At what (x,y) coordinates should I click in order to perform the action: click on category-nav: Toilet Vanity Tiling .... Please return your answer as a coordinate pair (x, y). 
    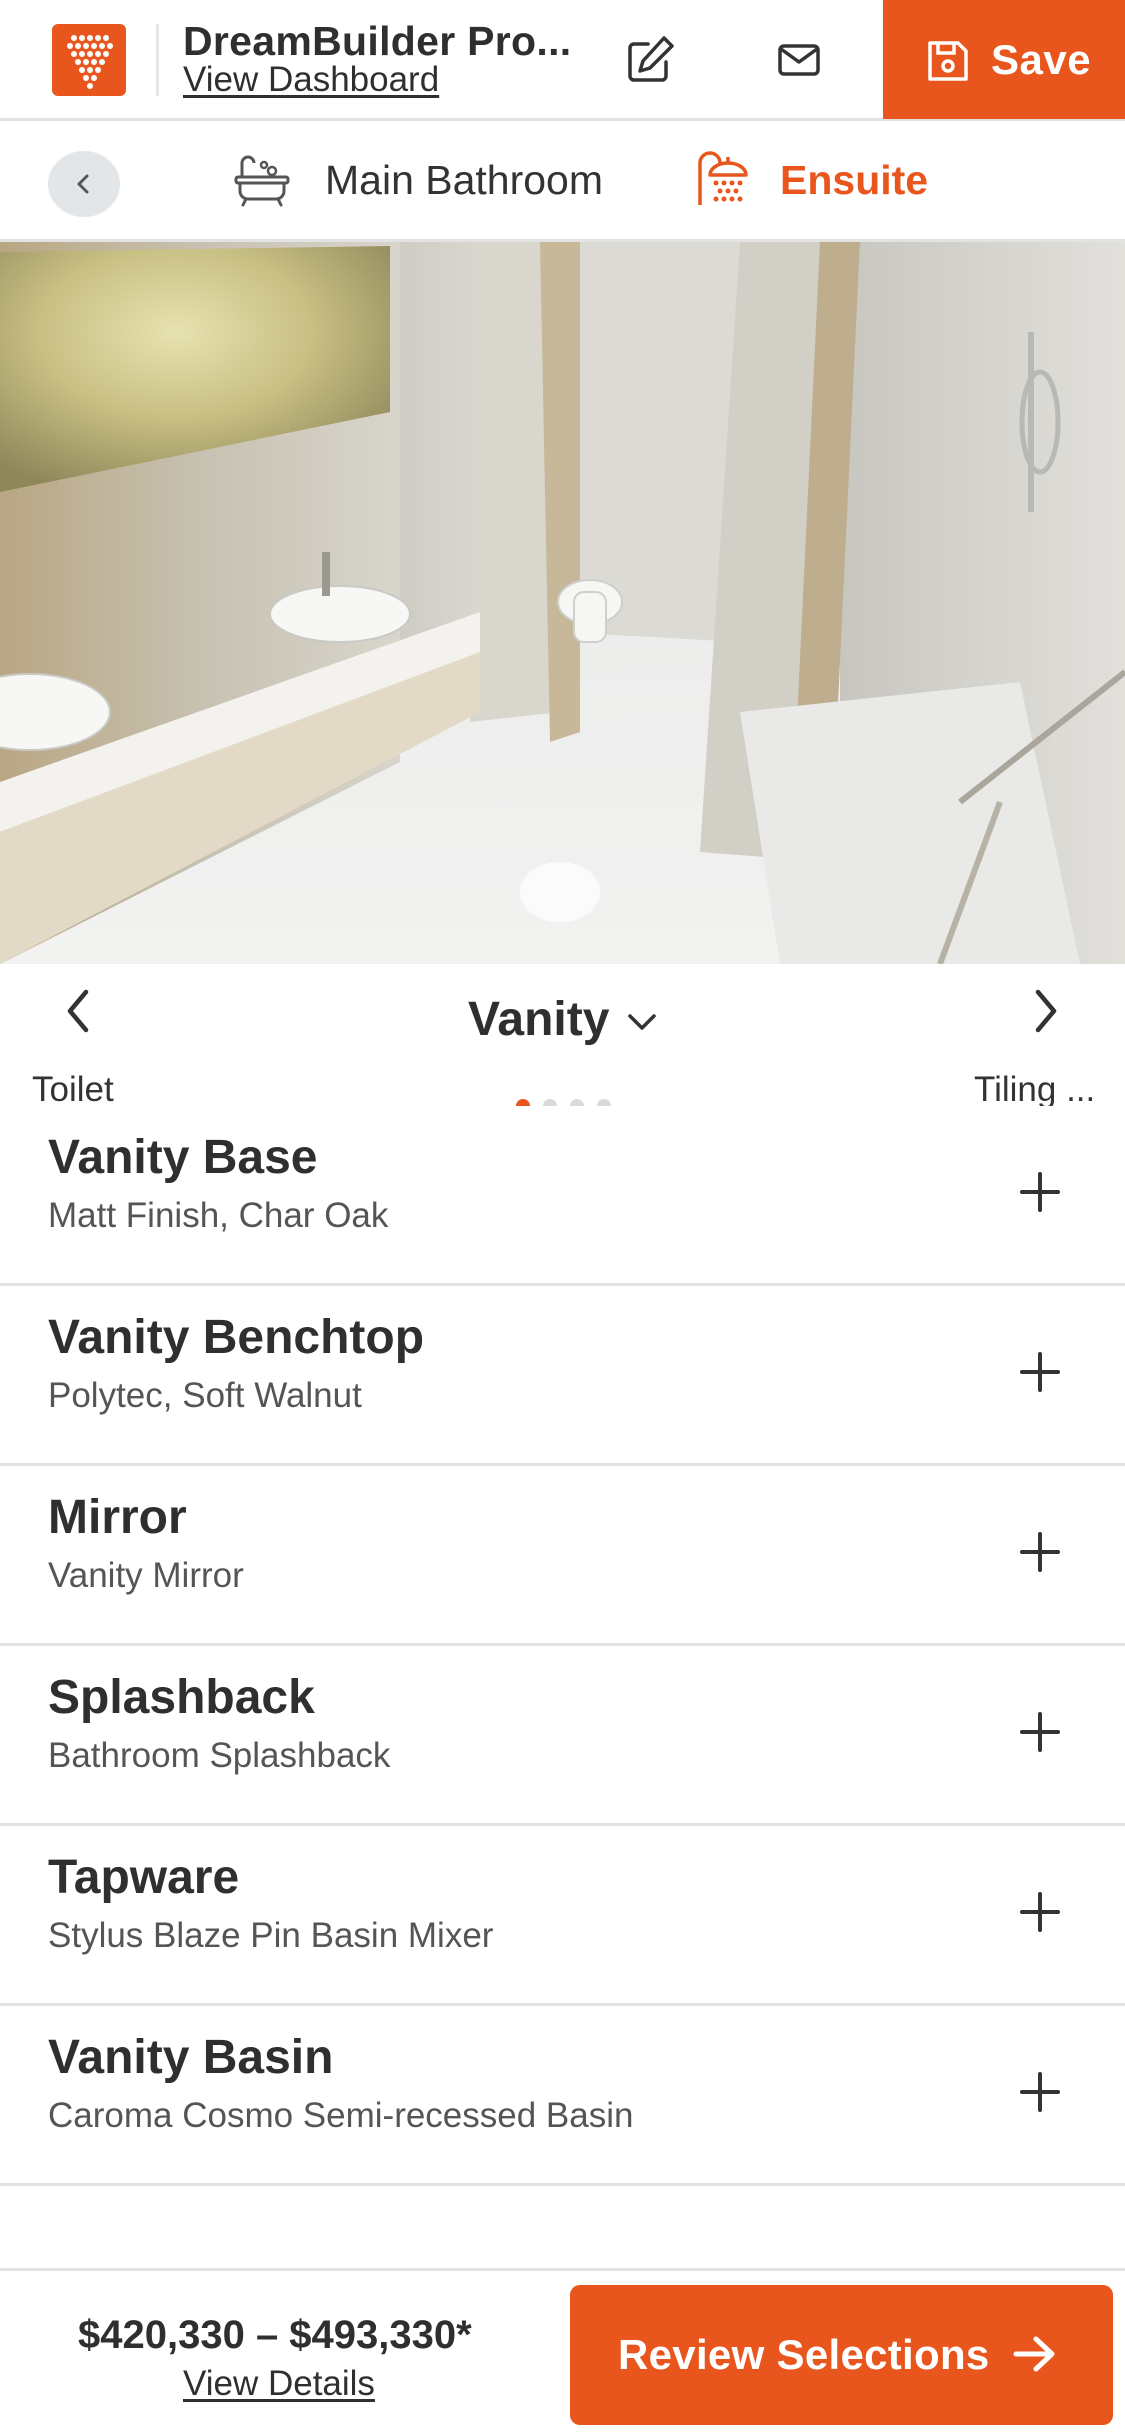
    Looking at the image, I should click on (562, 1036).